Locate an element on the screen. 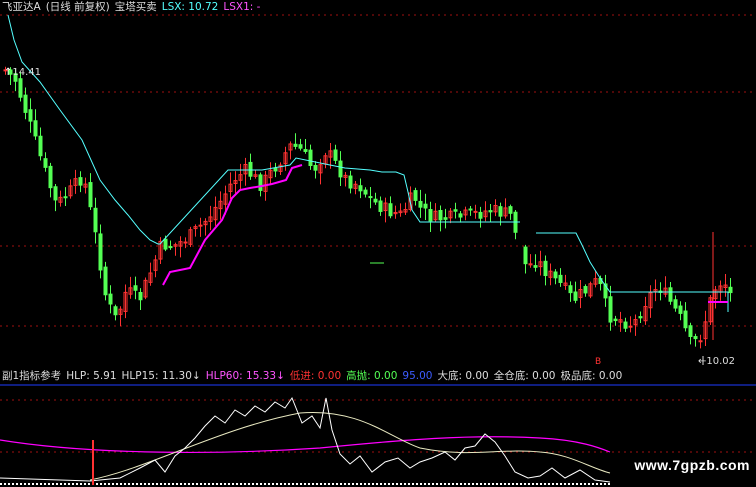 The width and height of the screenshot is (756, 487). hlp15-curve is located at coordinates (350, 446).